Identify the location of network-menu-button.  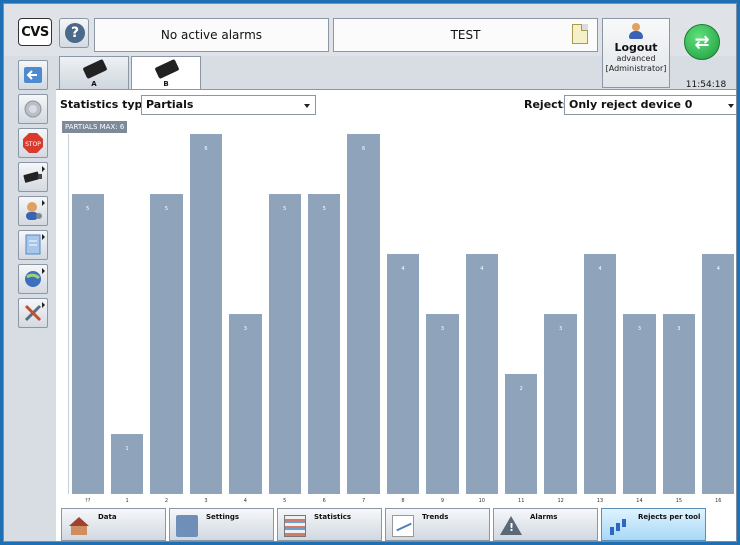
(33, 279).